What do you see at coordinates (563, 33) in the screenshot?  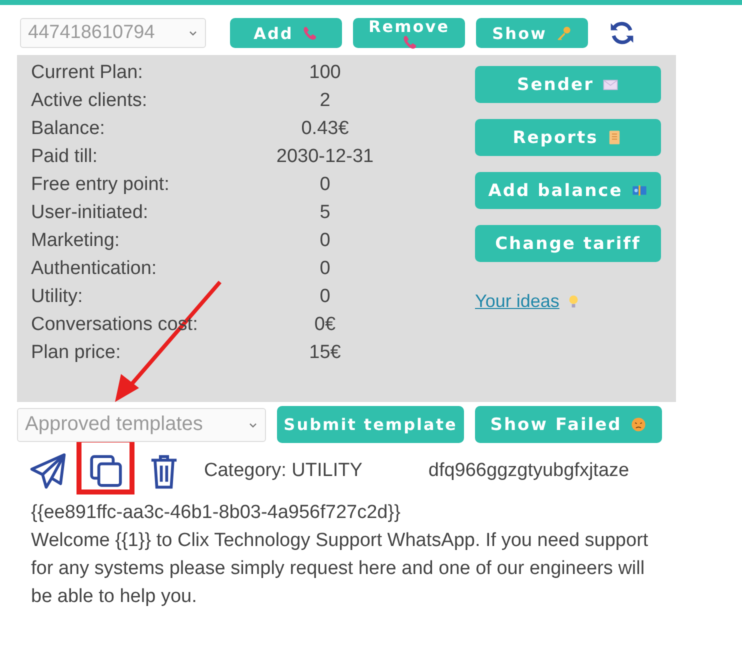 I see `key-icon` at bounding box center [563, 33].